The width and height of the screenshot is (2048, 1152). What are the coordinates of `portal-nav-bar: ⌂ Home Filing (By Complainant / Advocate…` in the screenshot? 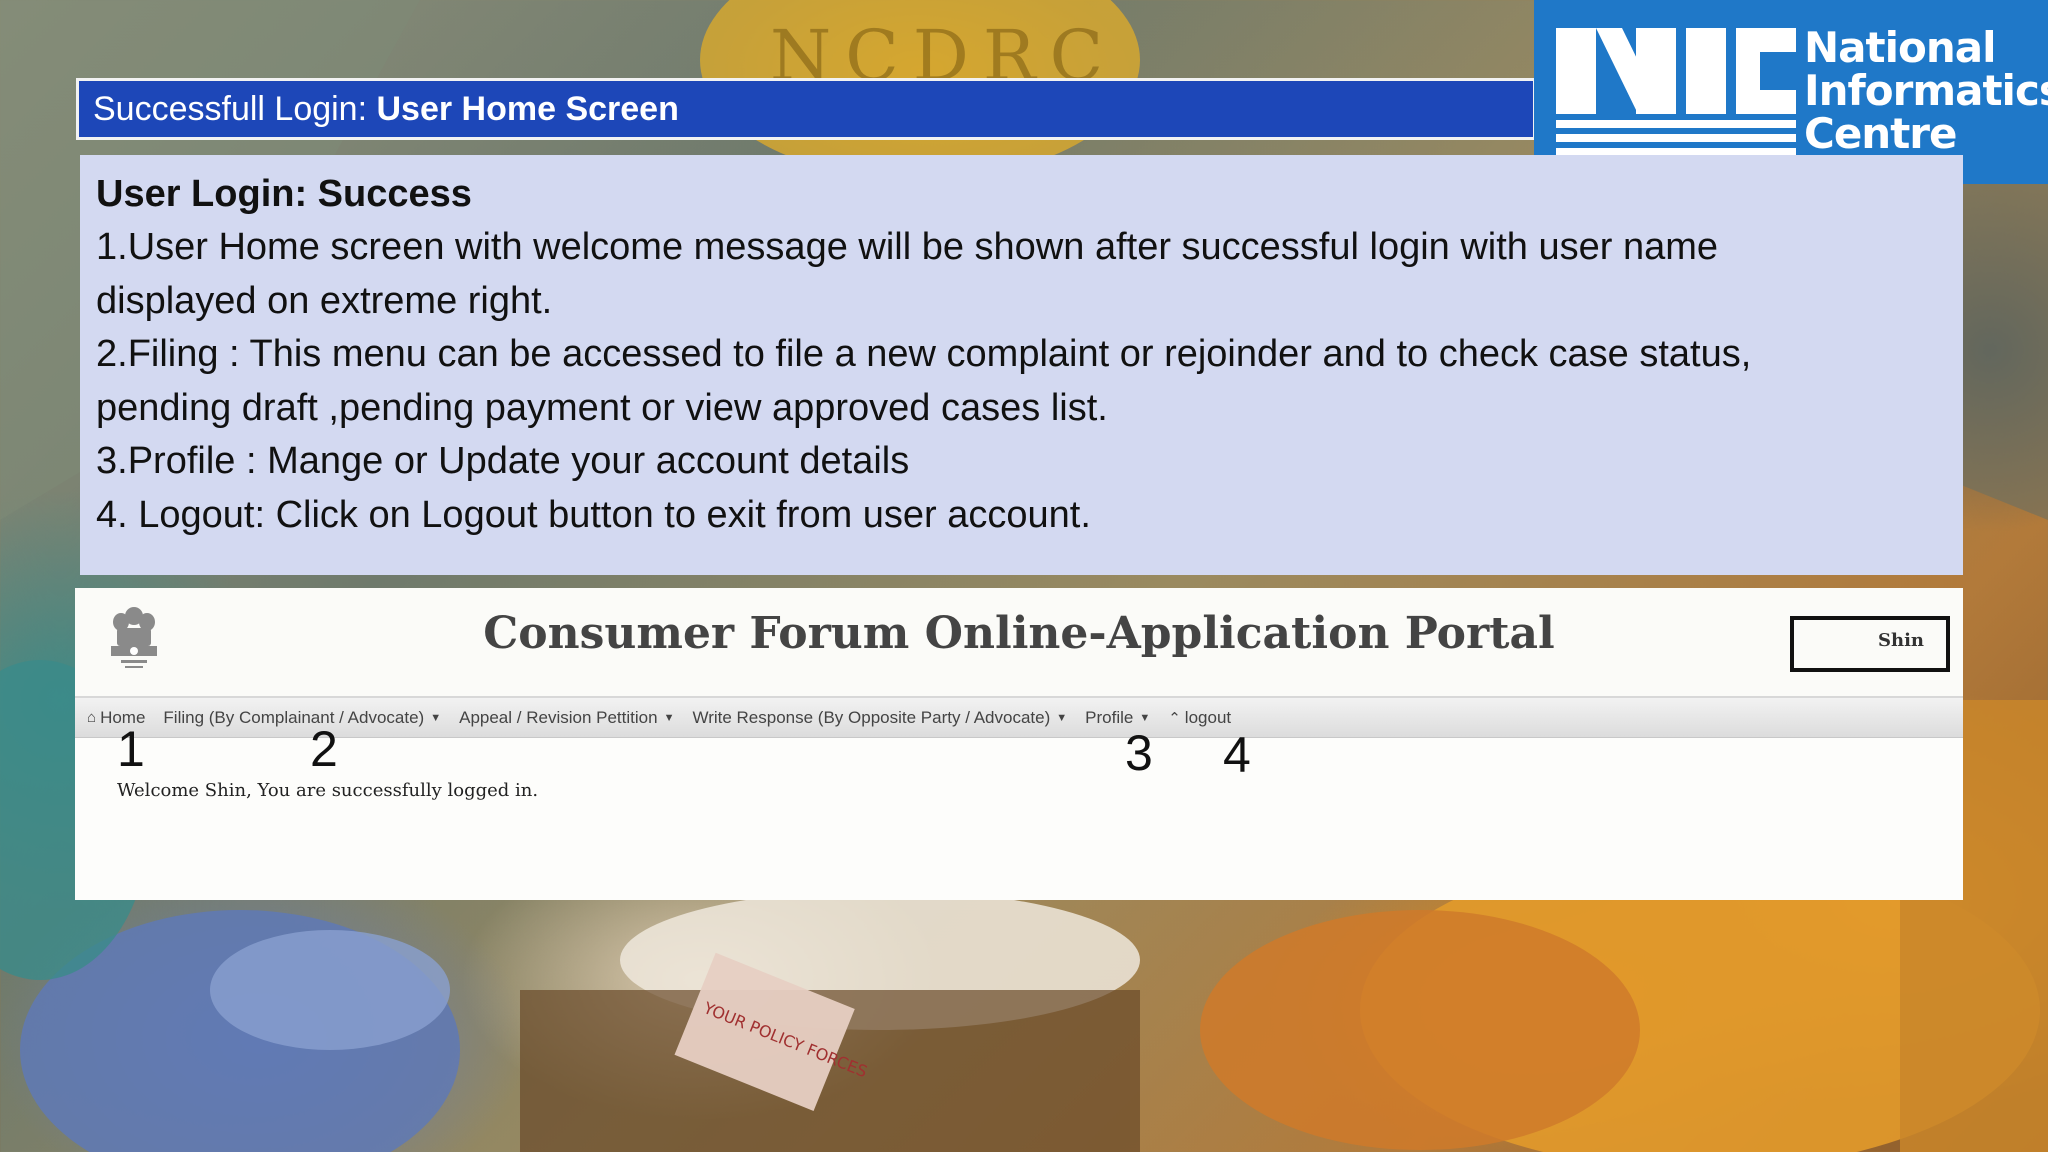 It's located at (1019, 718).